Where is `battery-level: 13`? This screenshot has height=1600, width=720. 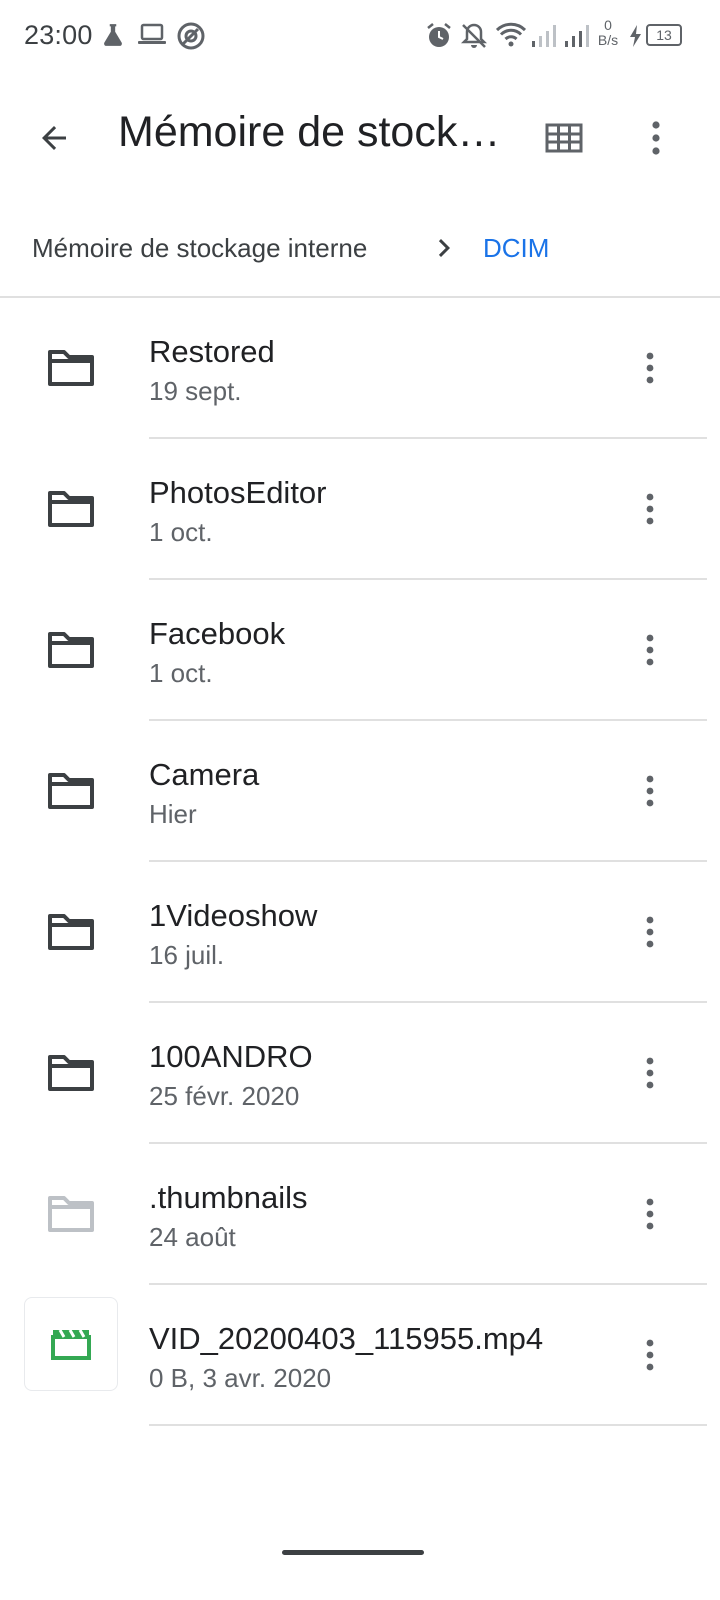
battery-level: 13 is located at coordinates (664, 35).